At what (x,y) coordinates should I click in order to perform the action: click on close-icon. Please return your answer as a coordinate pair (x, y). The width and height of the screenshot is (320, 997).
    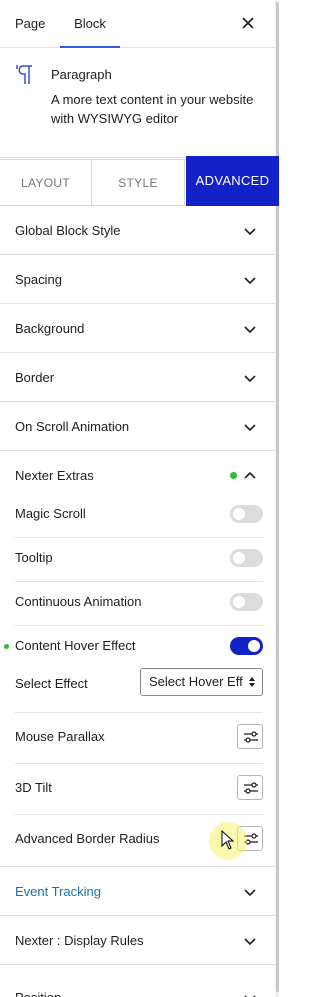
    Looking at the image, I should click on (248, 23).